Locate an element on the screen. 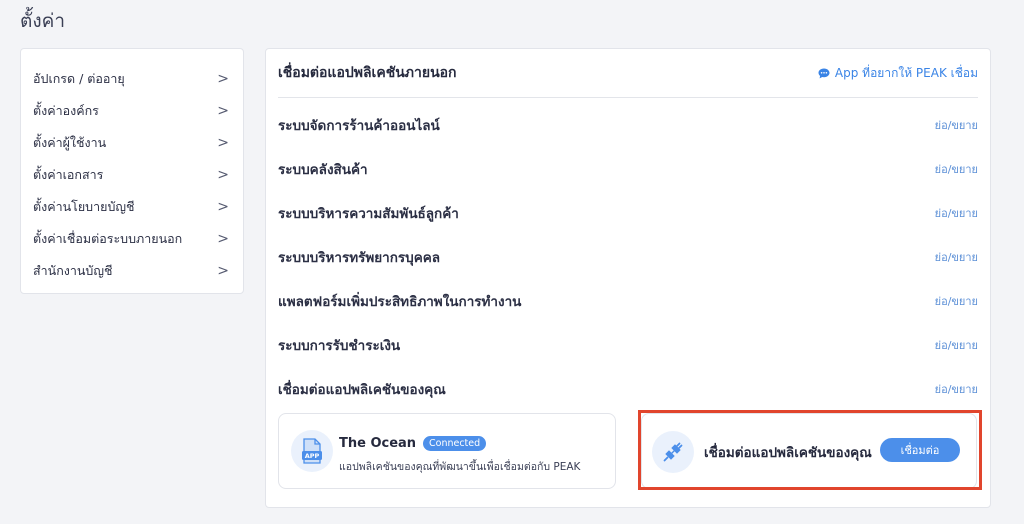  app-document-icon: APP is located at coordinates (312, 451).